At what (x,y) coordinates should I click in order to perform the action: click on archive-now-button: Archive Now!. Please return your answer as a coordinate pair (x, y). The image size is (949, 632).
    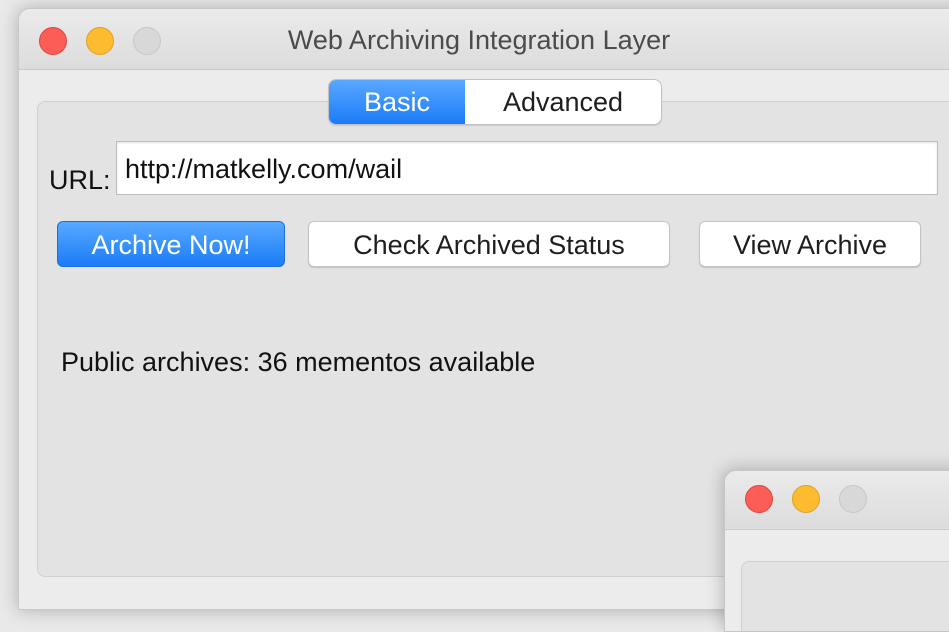
    Looking at the image, I should click on (171, 244).